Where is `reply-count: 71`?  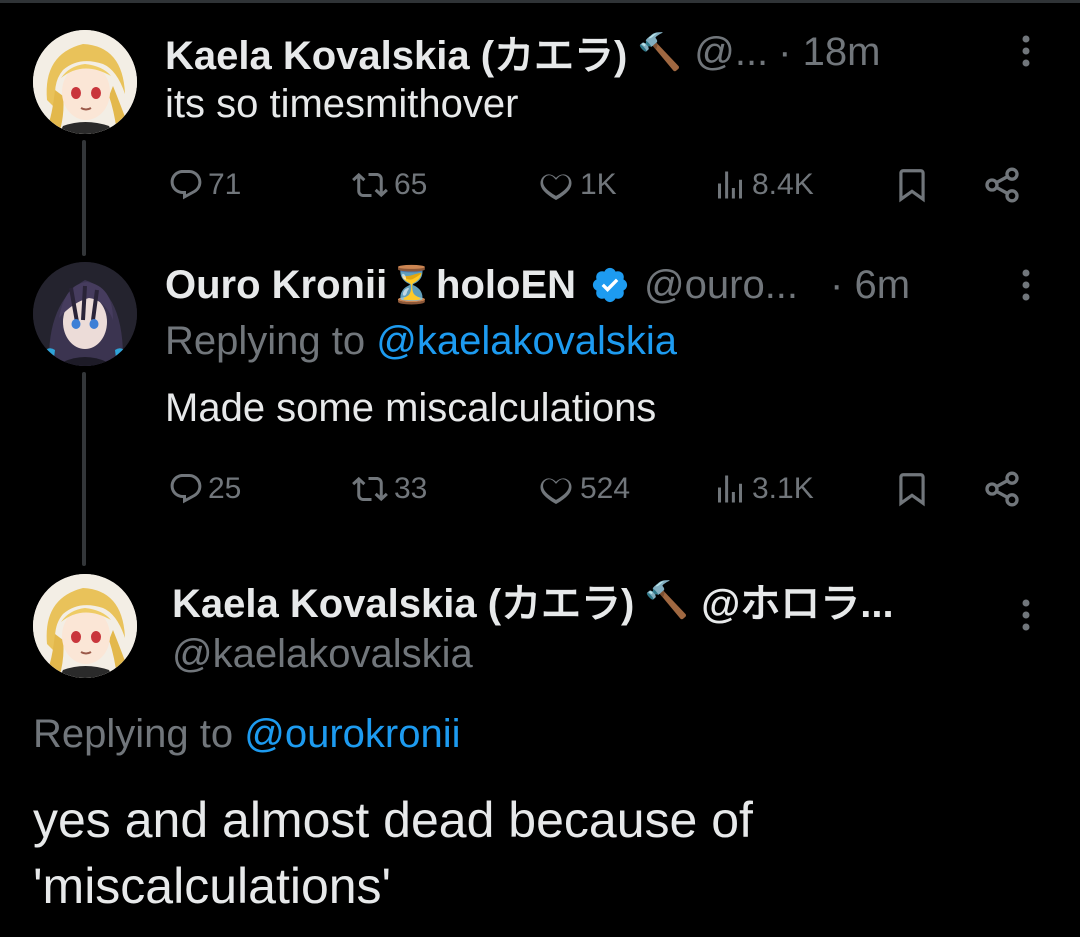 reply-count: 71 is located at coordinates (225, 184).